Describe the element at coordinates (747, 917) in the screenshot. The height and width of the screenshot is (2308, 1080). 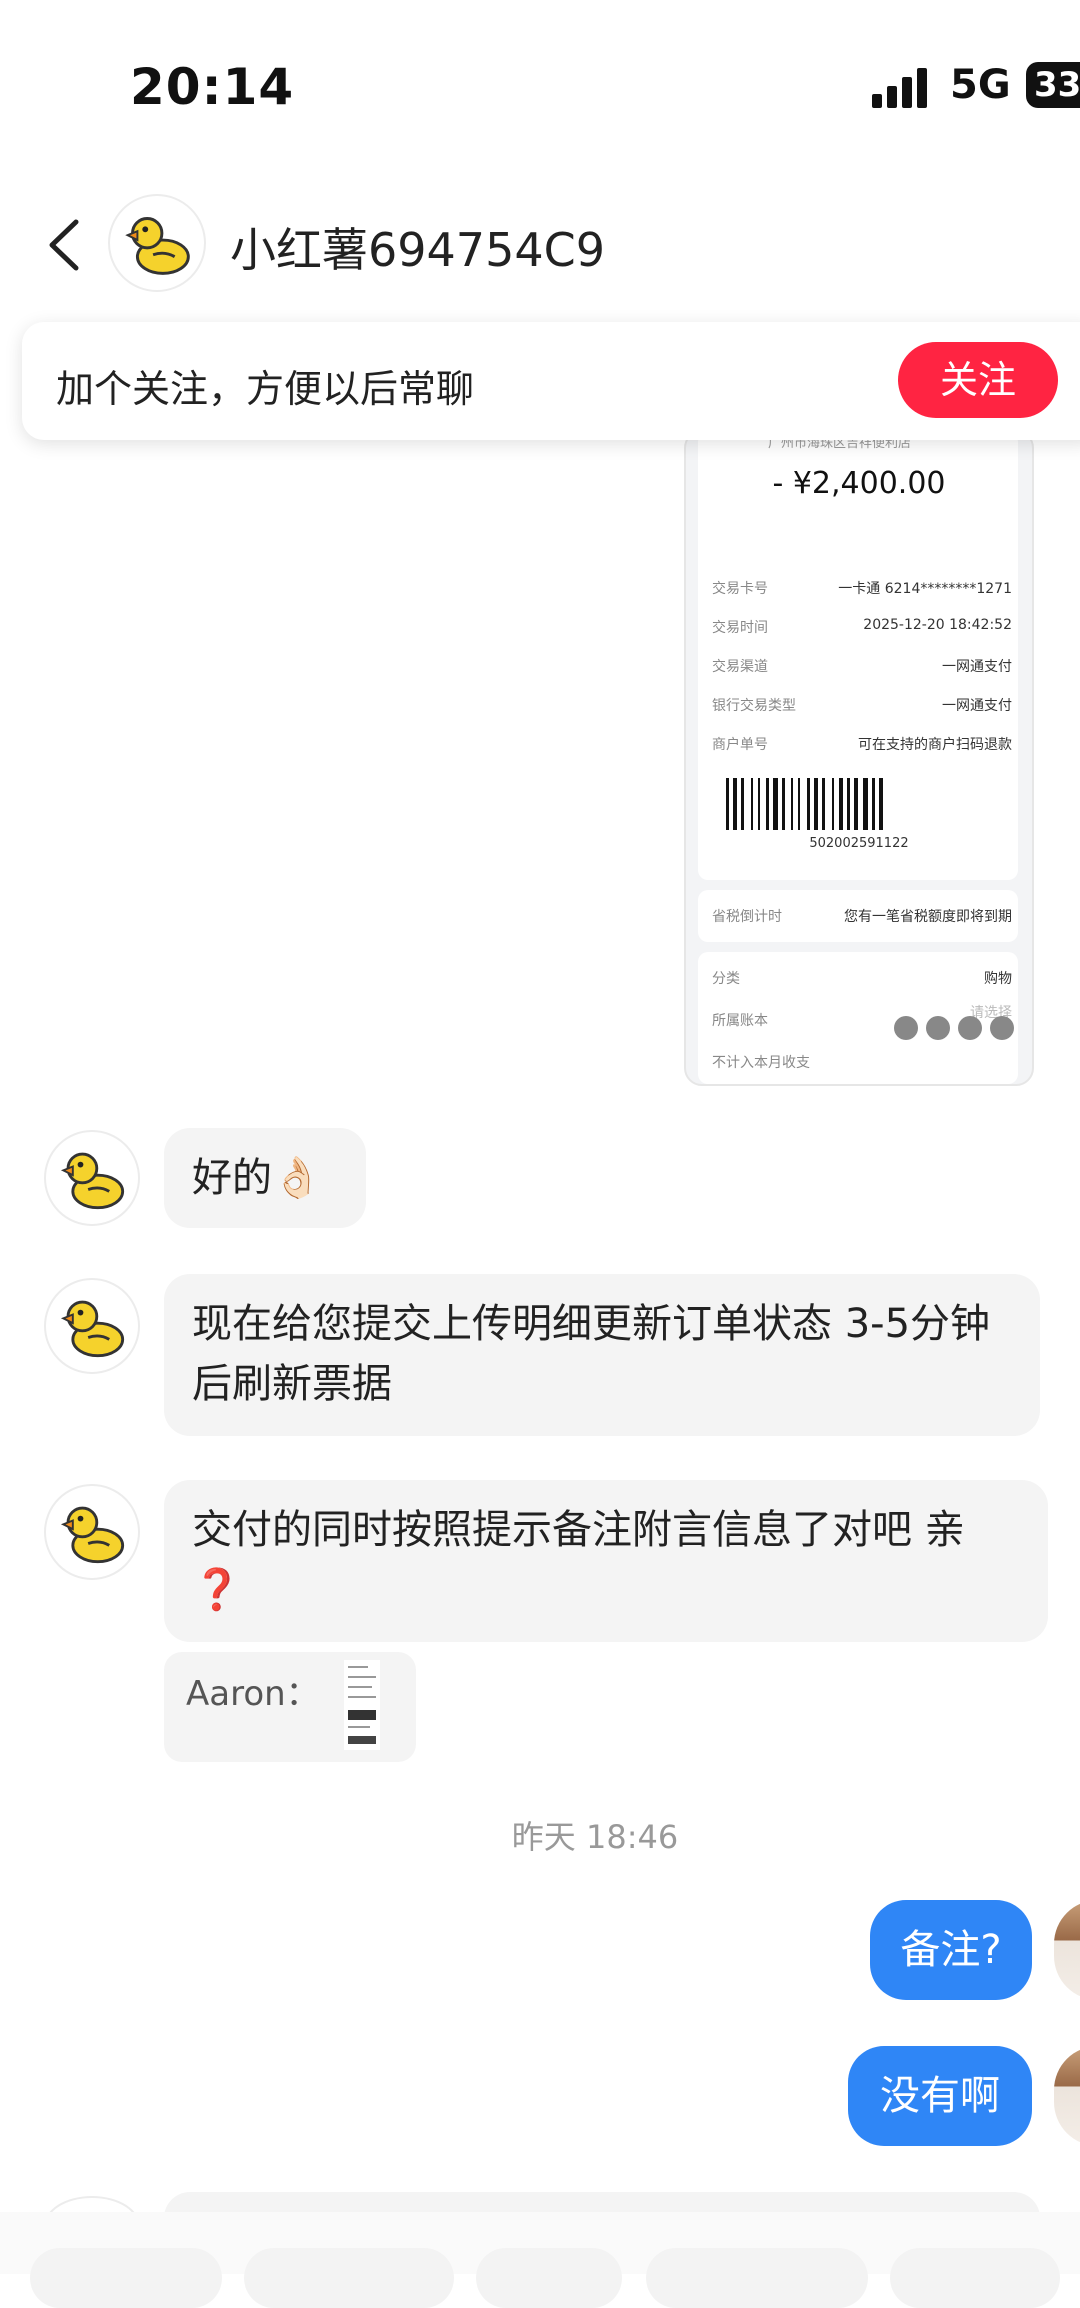
I see `tax-label: 省税倒计时` at that location.